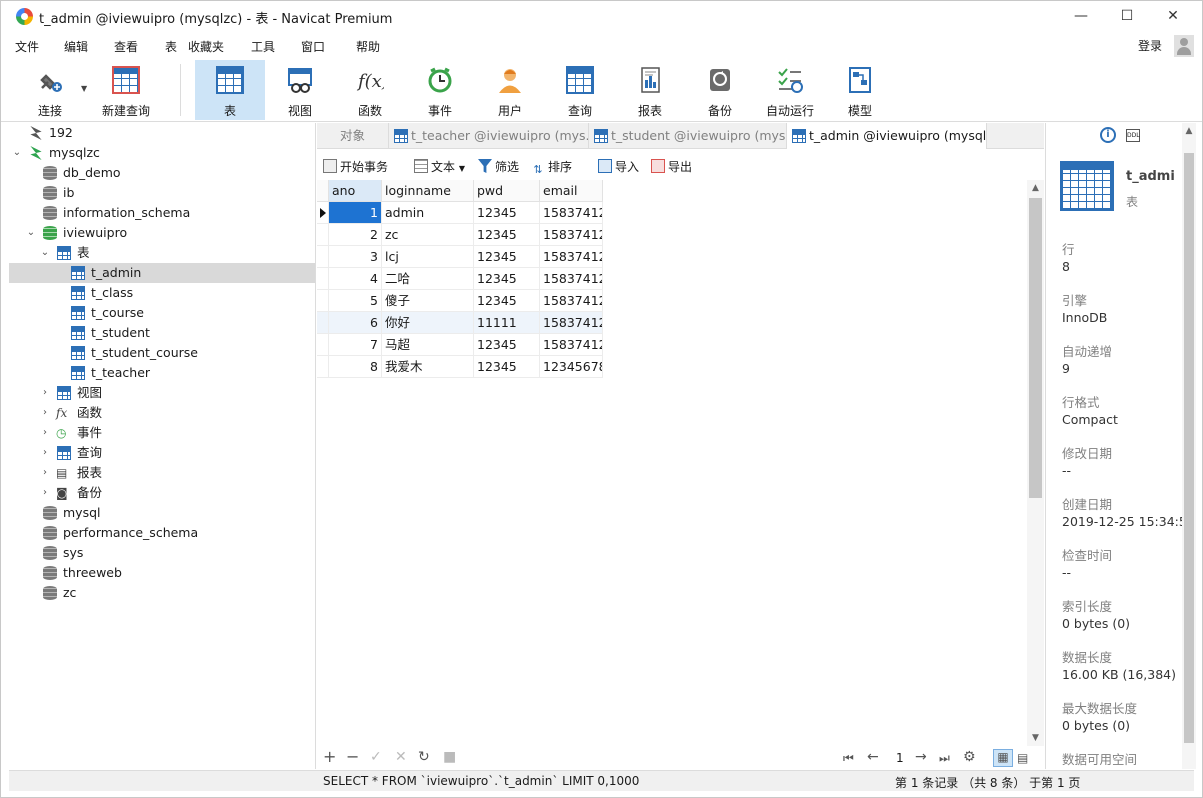  What do you see at coordinates (300, 90) in the screenshot?
I see `view-button: 视图` at bounding box center [300, 90].